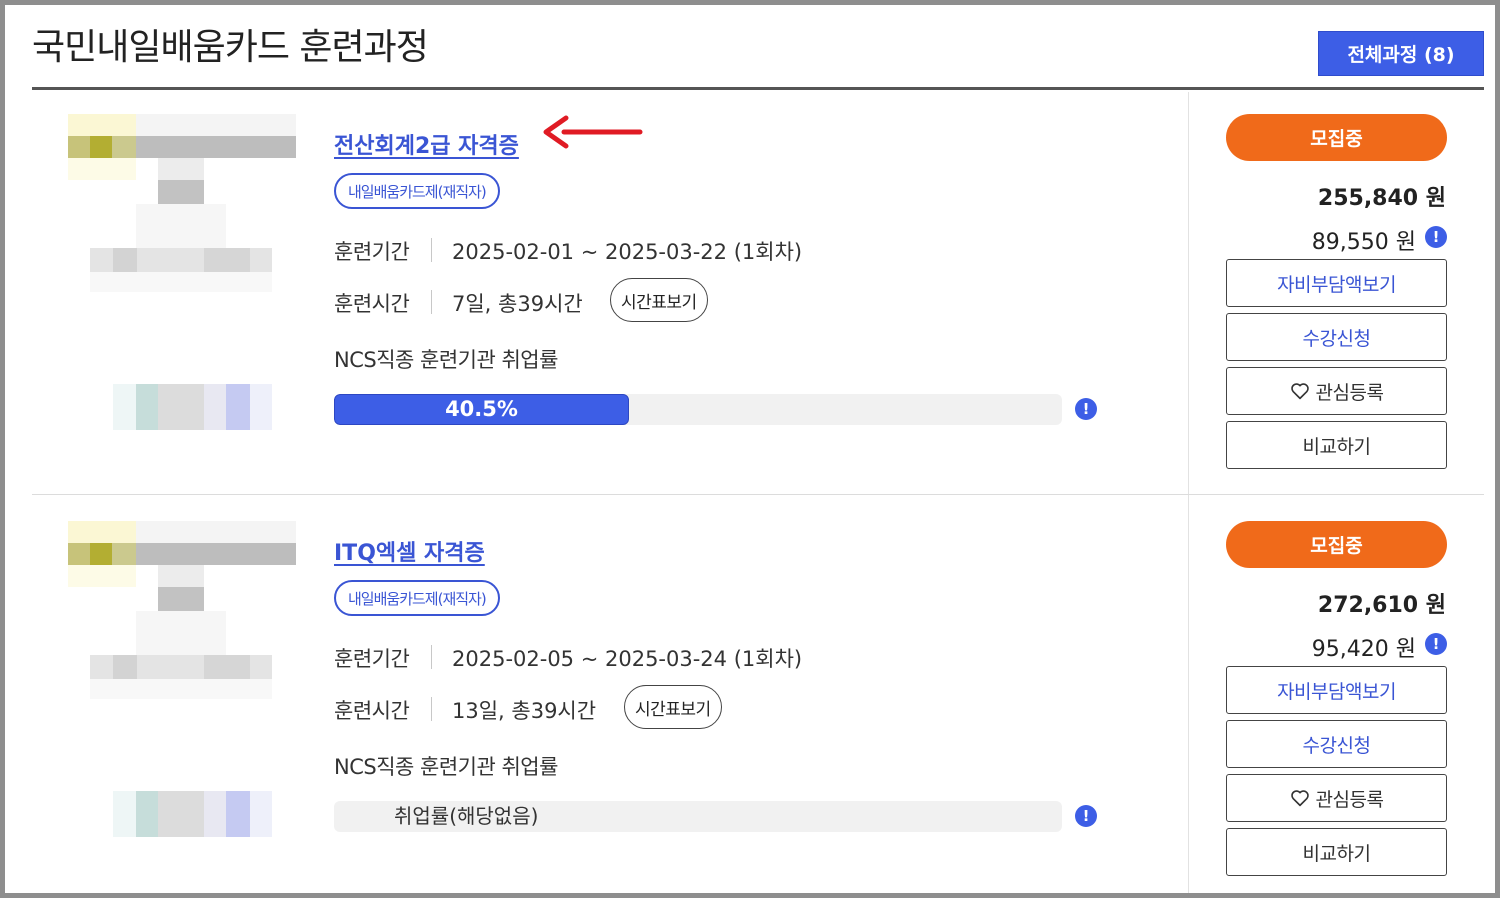 Image resolution: width=1500 pixels, height=898 pixels. I want to click on employment-rate-text: 40.5%, so click(481, 409).